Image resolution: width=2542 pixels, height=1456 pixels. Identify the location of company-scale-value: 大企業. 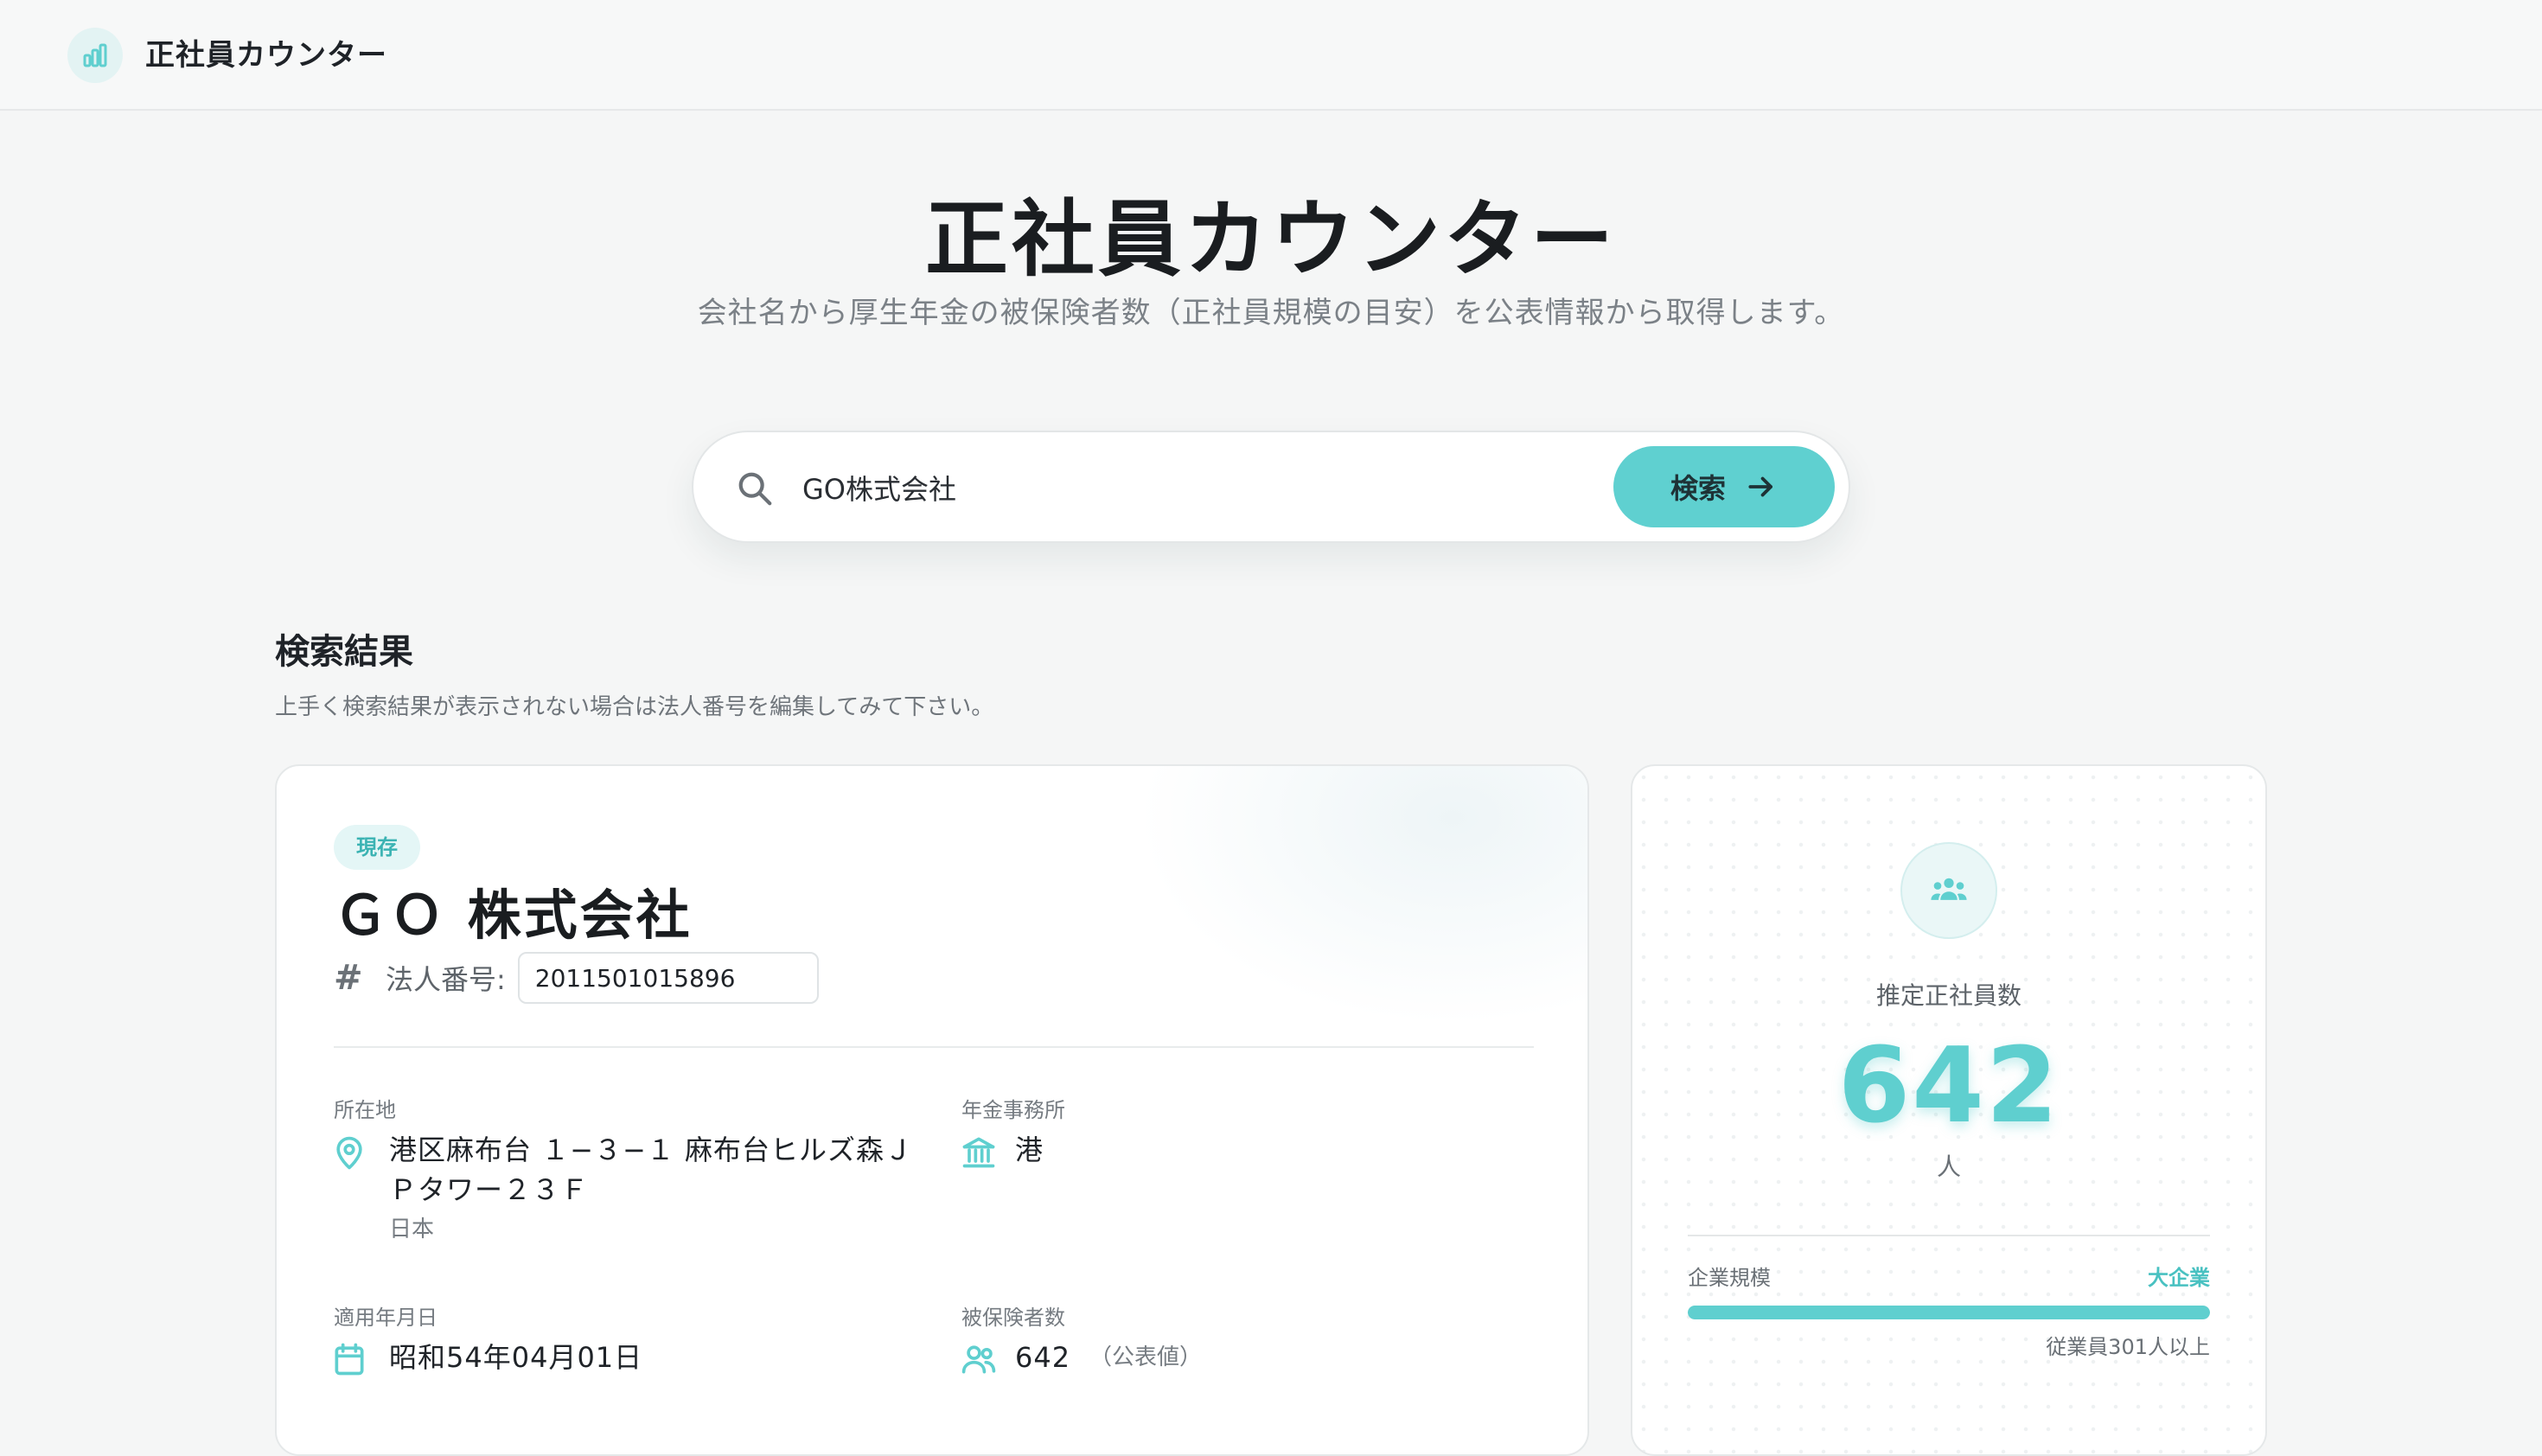
(2179, 1278).